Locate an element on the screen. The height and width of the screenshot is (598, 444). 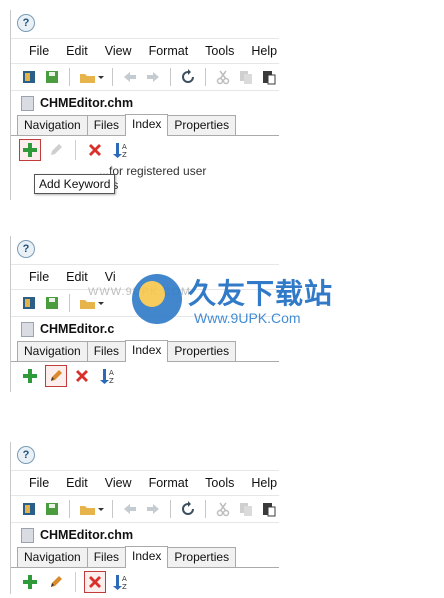
menu-bar: File Edit View Format Tools Help is located at coordinates (145, 50).